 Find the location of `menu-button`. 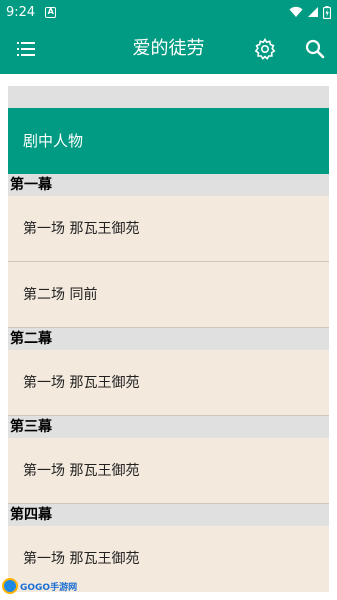

menu-button is located at coordinates (26, 49).